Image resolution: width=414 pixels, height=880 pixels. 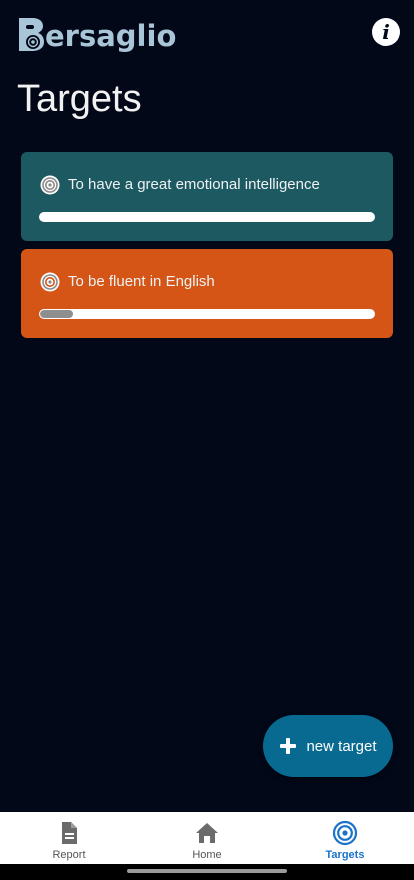 What do you see at coordinates (341, 746) in the screenshot?
I see `new-target-label: new target` at bounding box center [341, 746].